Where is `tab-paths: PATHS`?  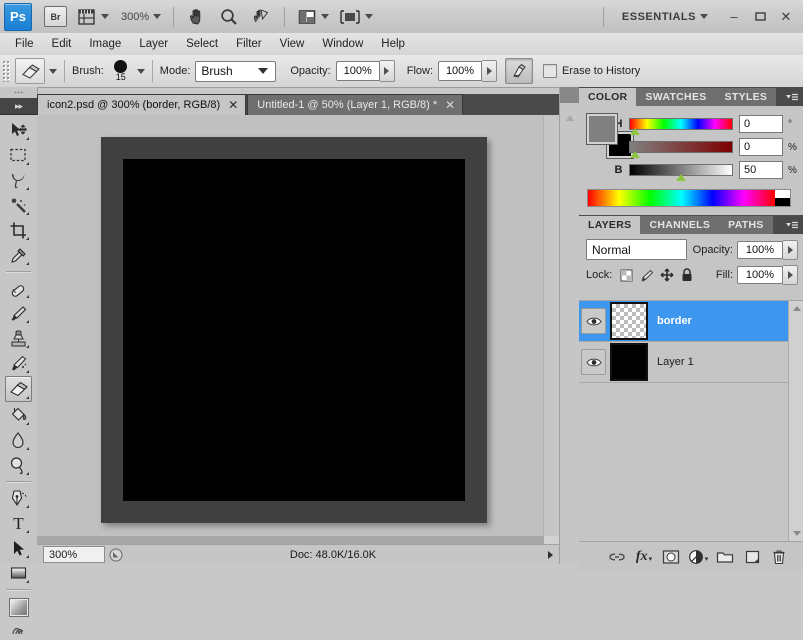
tab-paths: PATHS is located at coordinates (746, 225).